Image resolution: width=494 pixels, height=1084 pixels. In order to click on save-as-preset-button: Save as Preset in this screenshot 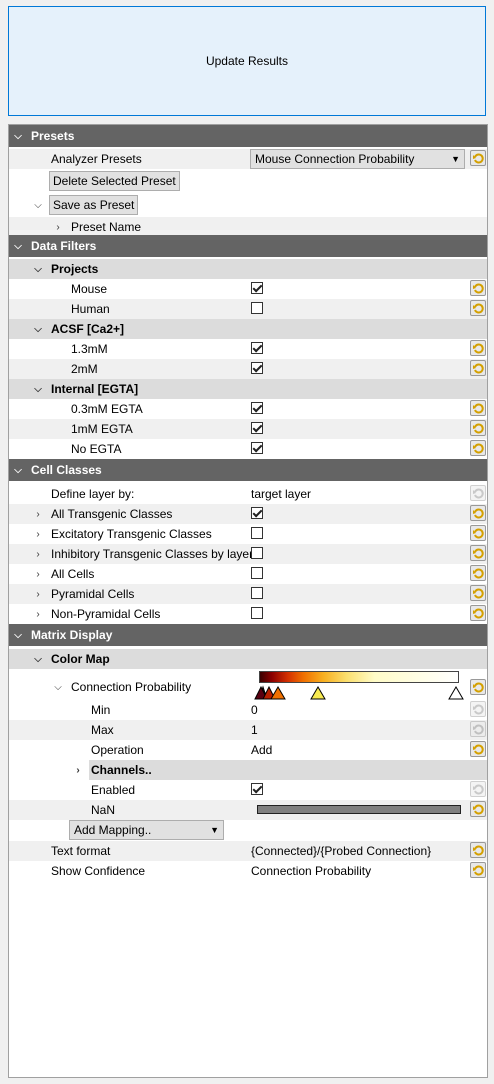, I will do `click(94, 205)`.